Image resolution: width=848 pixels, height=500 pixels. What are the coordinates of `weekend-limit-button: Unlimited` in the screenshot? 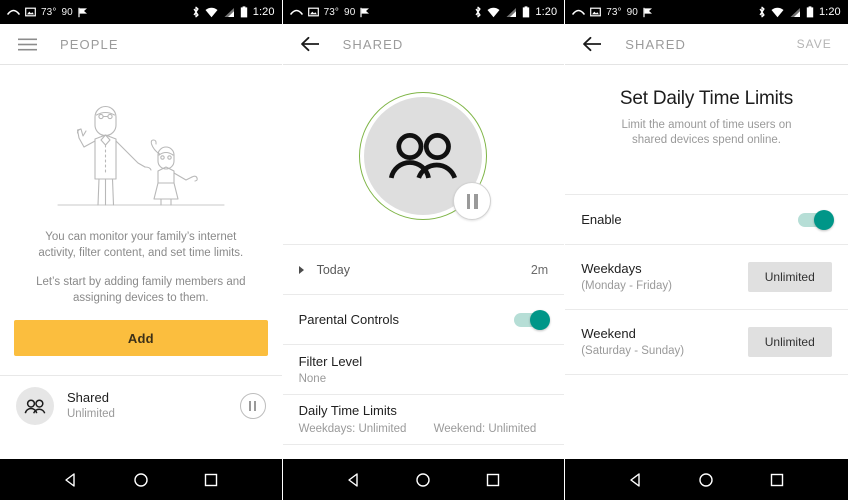 It's located at (789, 342).